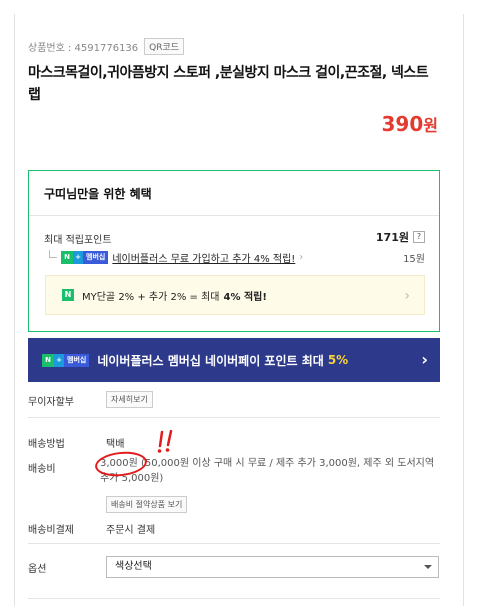 This screenshot has height=606, width=482. I want to click on my-regular-bold: 4% 적립!, so click(245, 297).